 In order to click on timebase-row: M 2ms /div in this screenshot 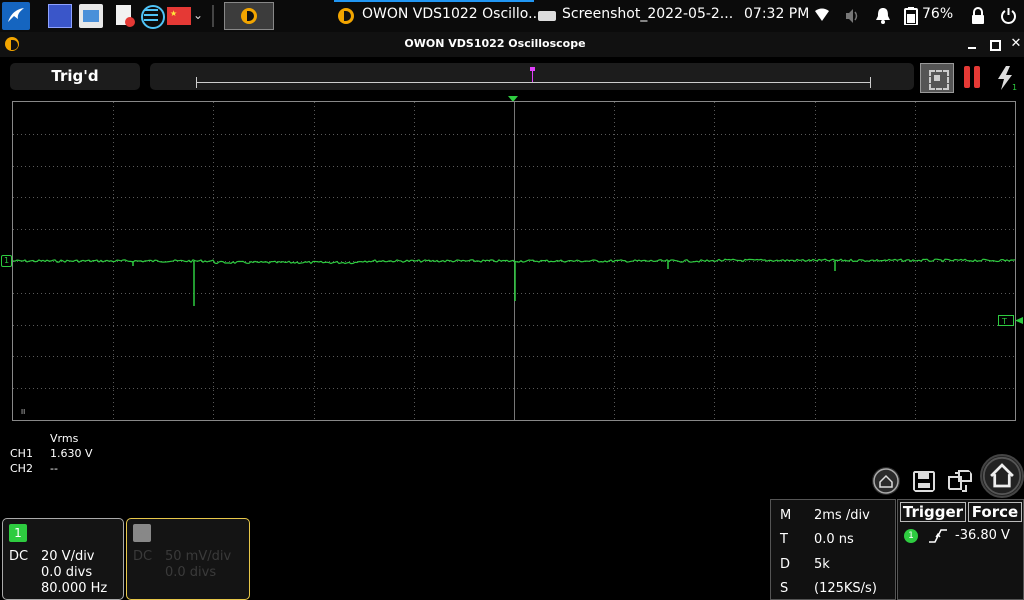, I will do `click(825, 515)`.